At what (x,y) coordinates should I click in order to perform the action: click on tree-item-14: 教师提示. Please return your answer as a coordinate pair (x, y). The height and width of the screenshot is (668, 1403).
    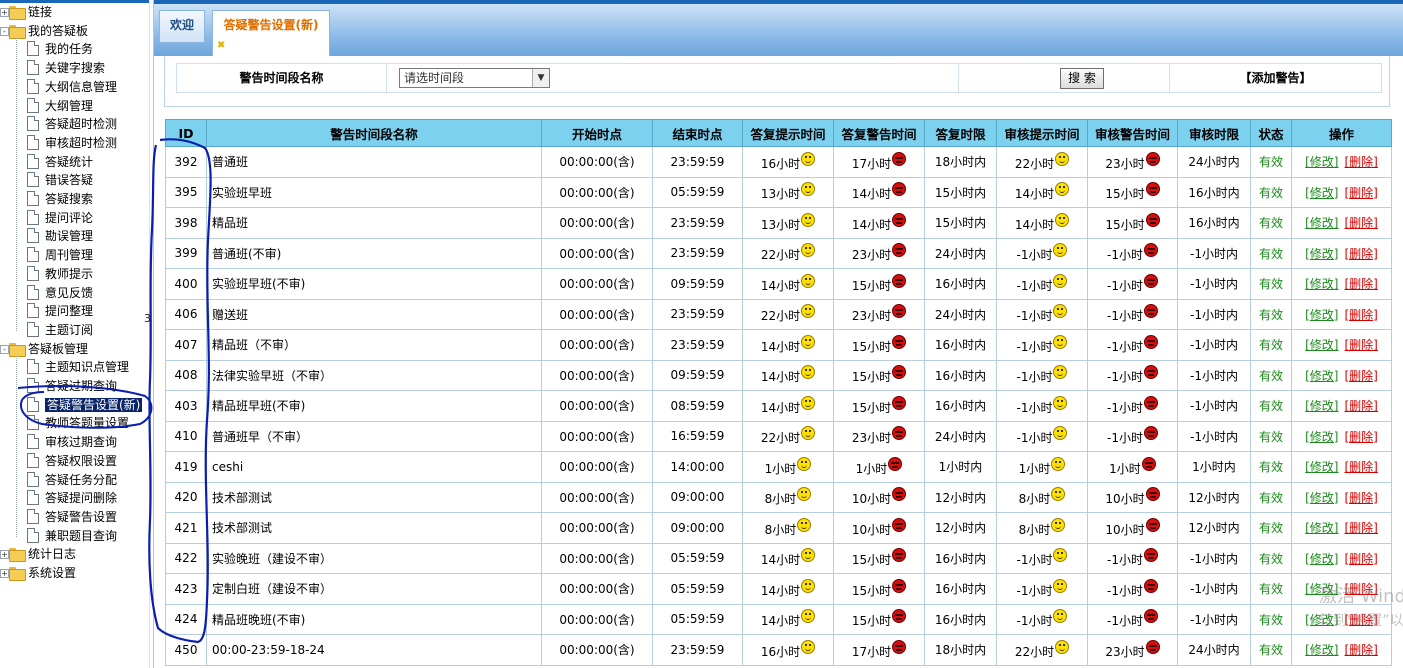
    Looking at the image, I should click on (60, 274).